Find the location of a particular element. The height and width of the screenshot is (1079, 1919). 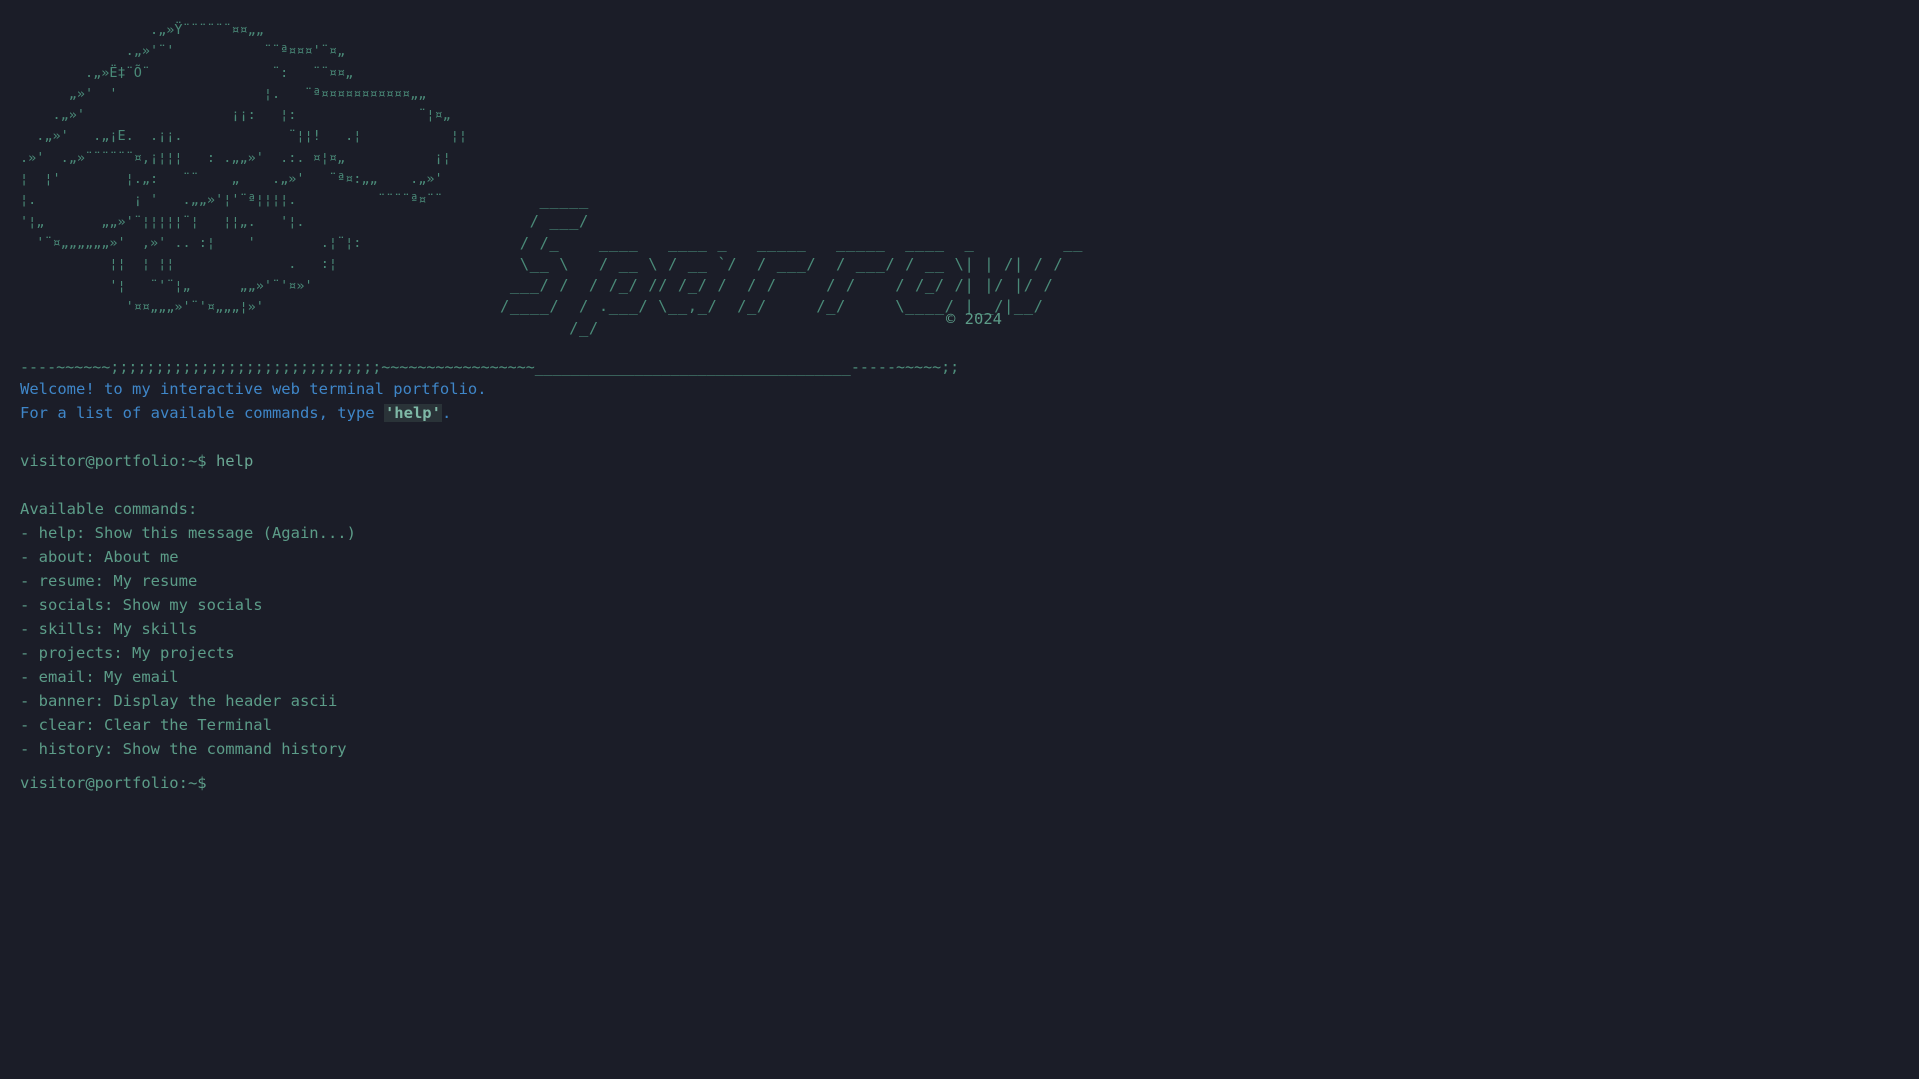

executed-command: help is located at coordinates (230, 461).